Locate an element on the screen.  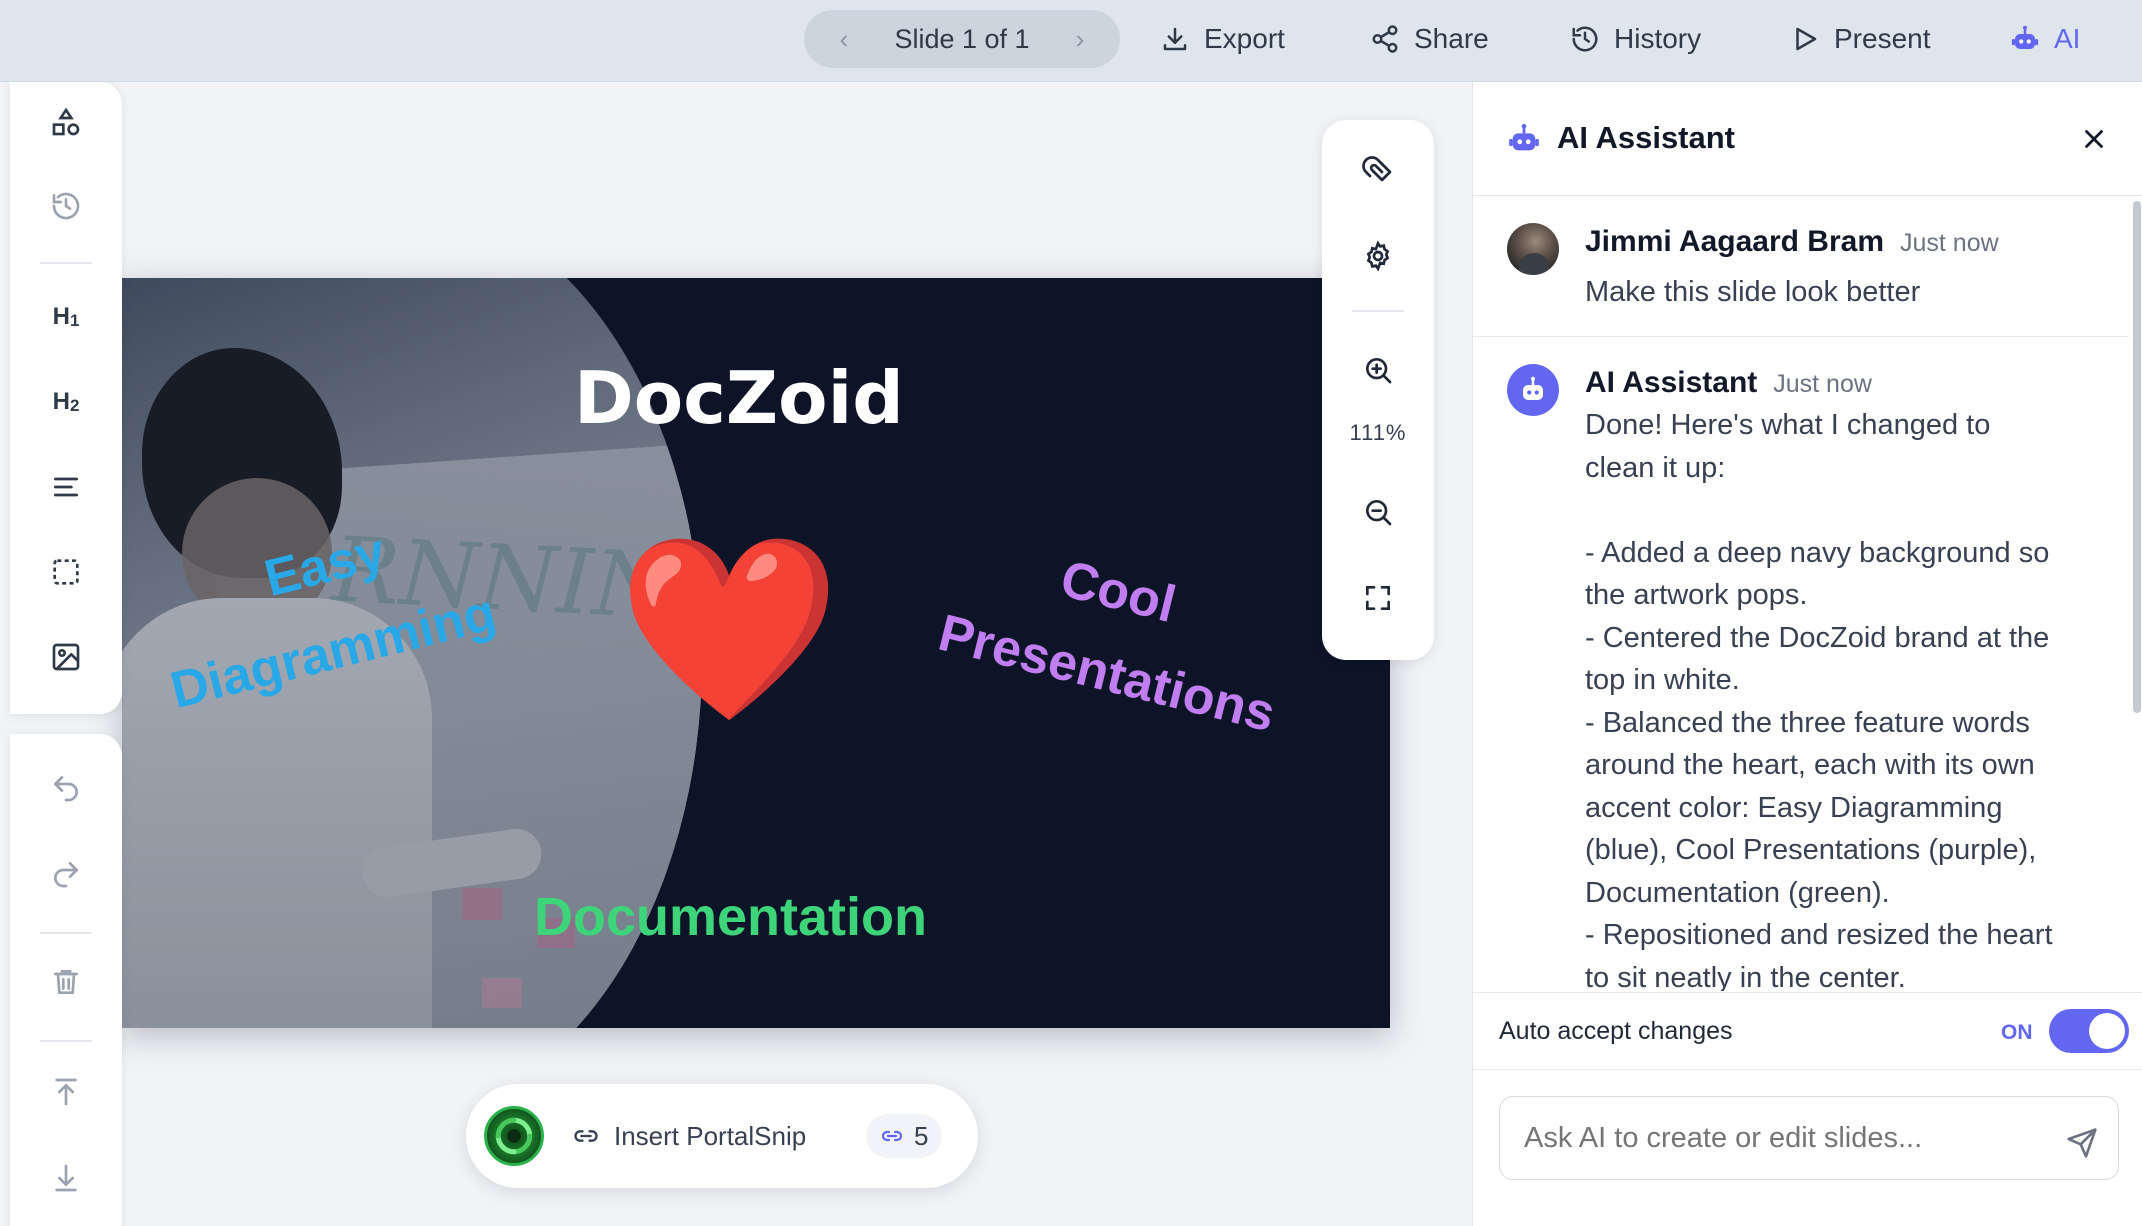
text-tool is located at coordinates (66, 487).